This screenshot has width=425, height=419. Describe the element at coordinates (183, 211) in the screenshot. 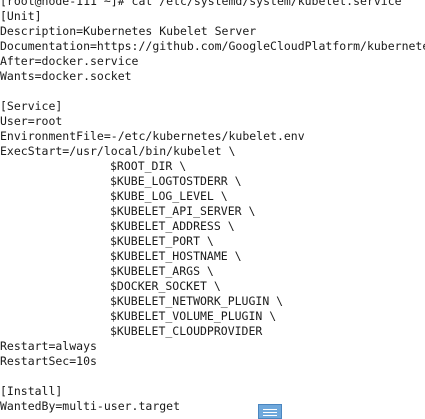

I see `terminal-line: $KUBELET_API_SERVER \` at that location.